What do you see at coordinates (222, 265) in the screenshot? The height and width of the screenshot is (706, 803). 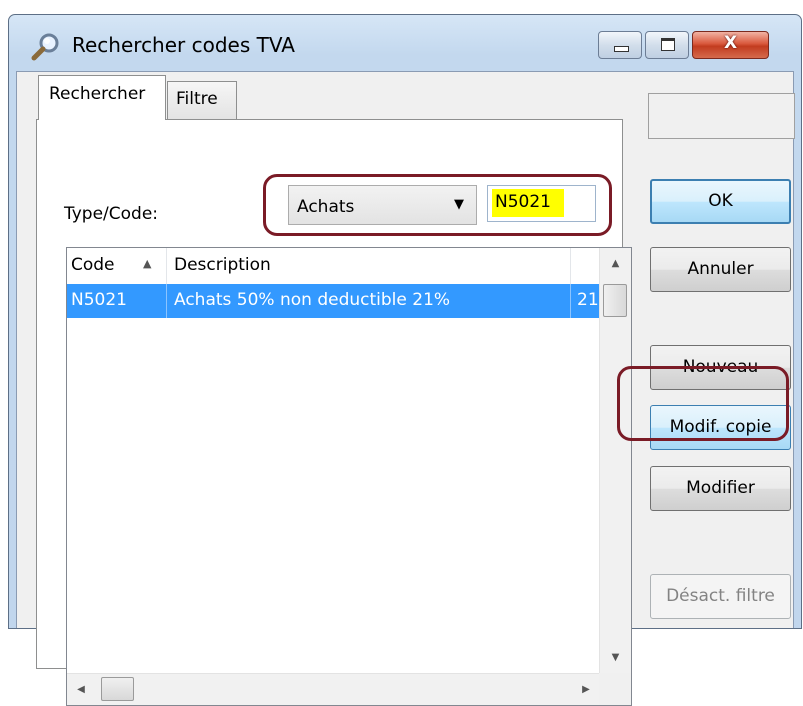 I see `column-header-description: Description` at bounding box center [222, 265].